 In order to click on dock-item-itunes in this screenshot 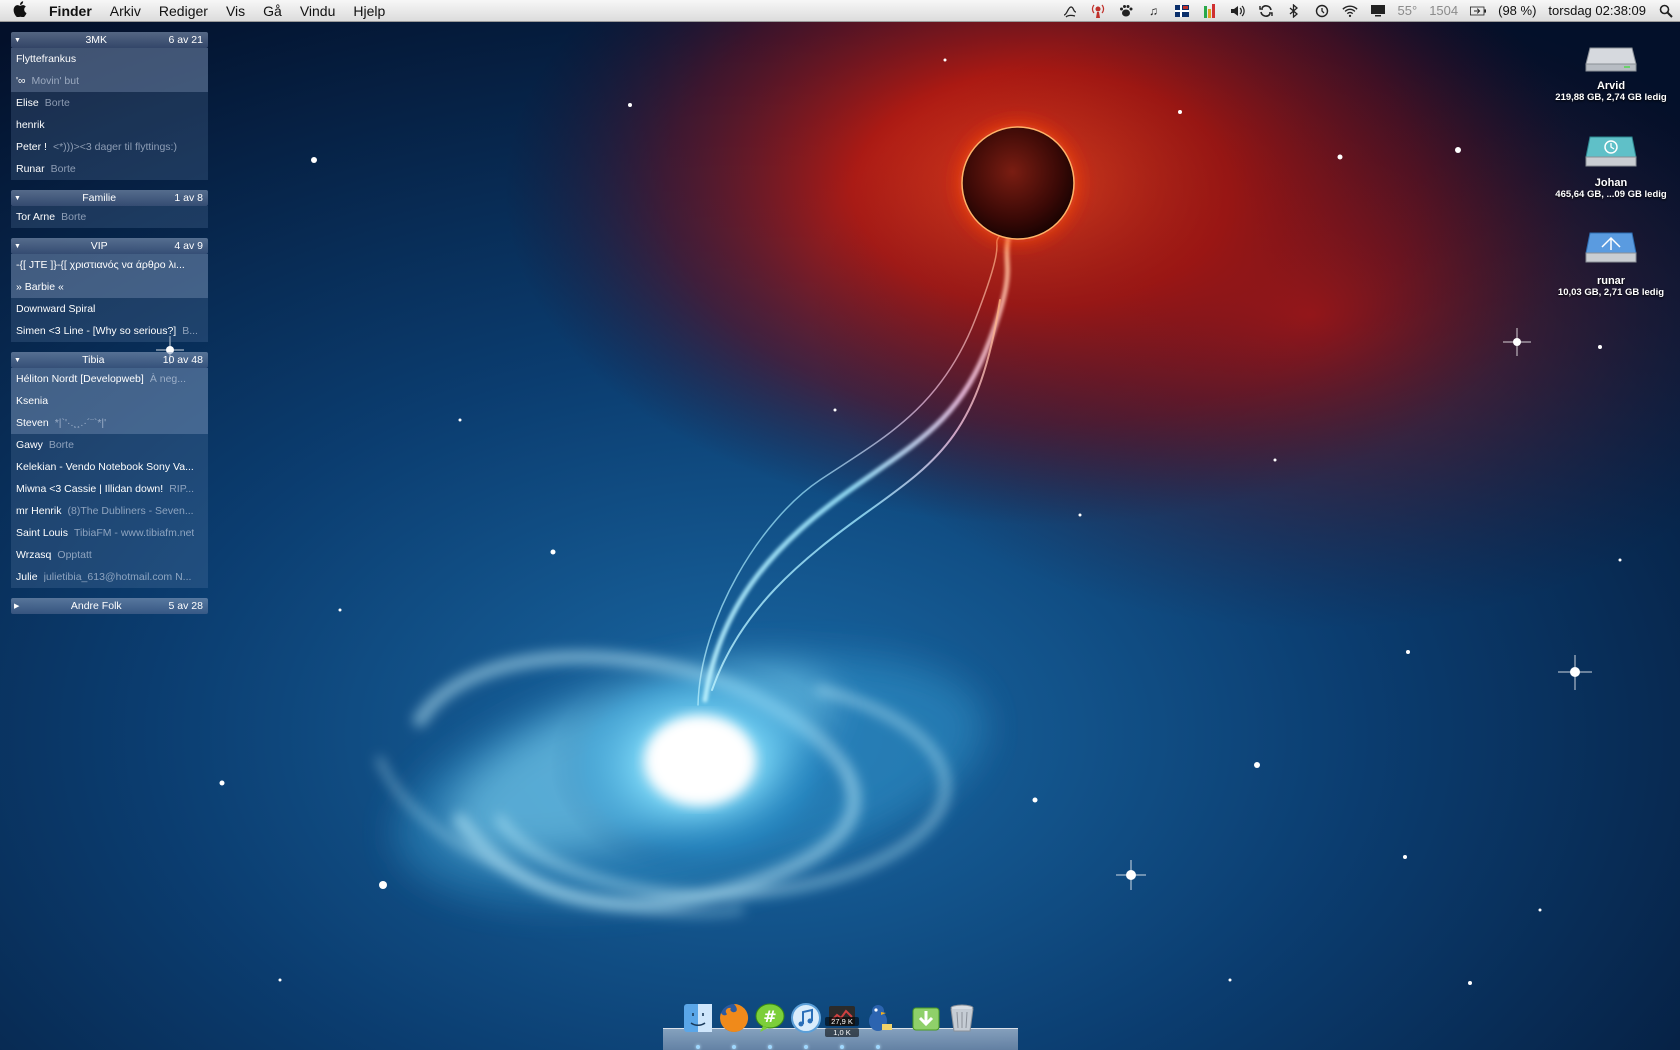, I will do `click(806, 1025)`.